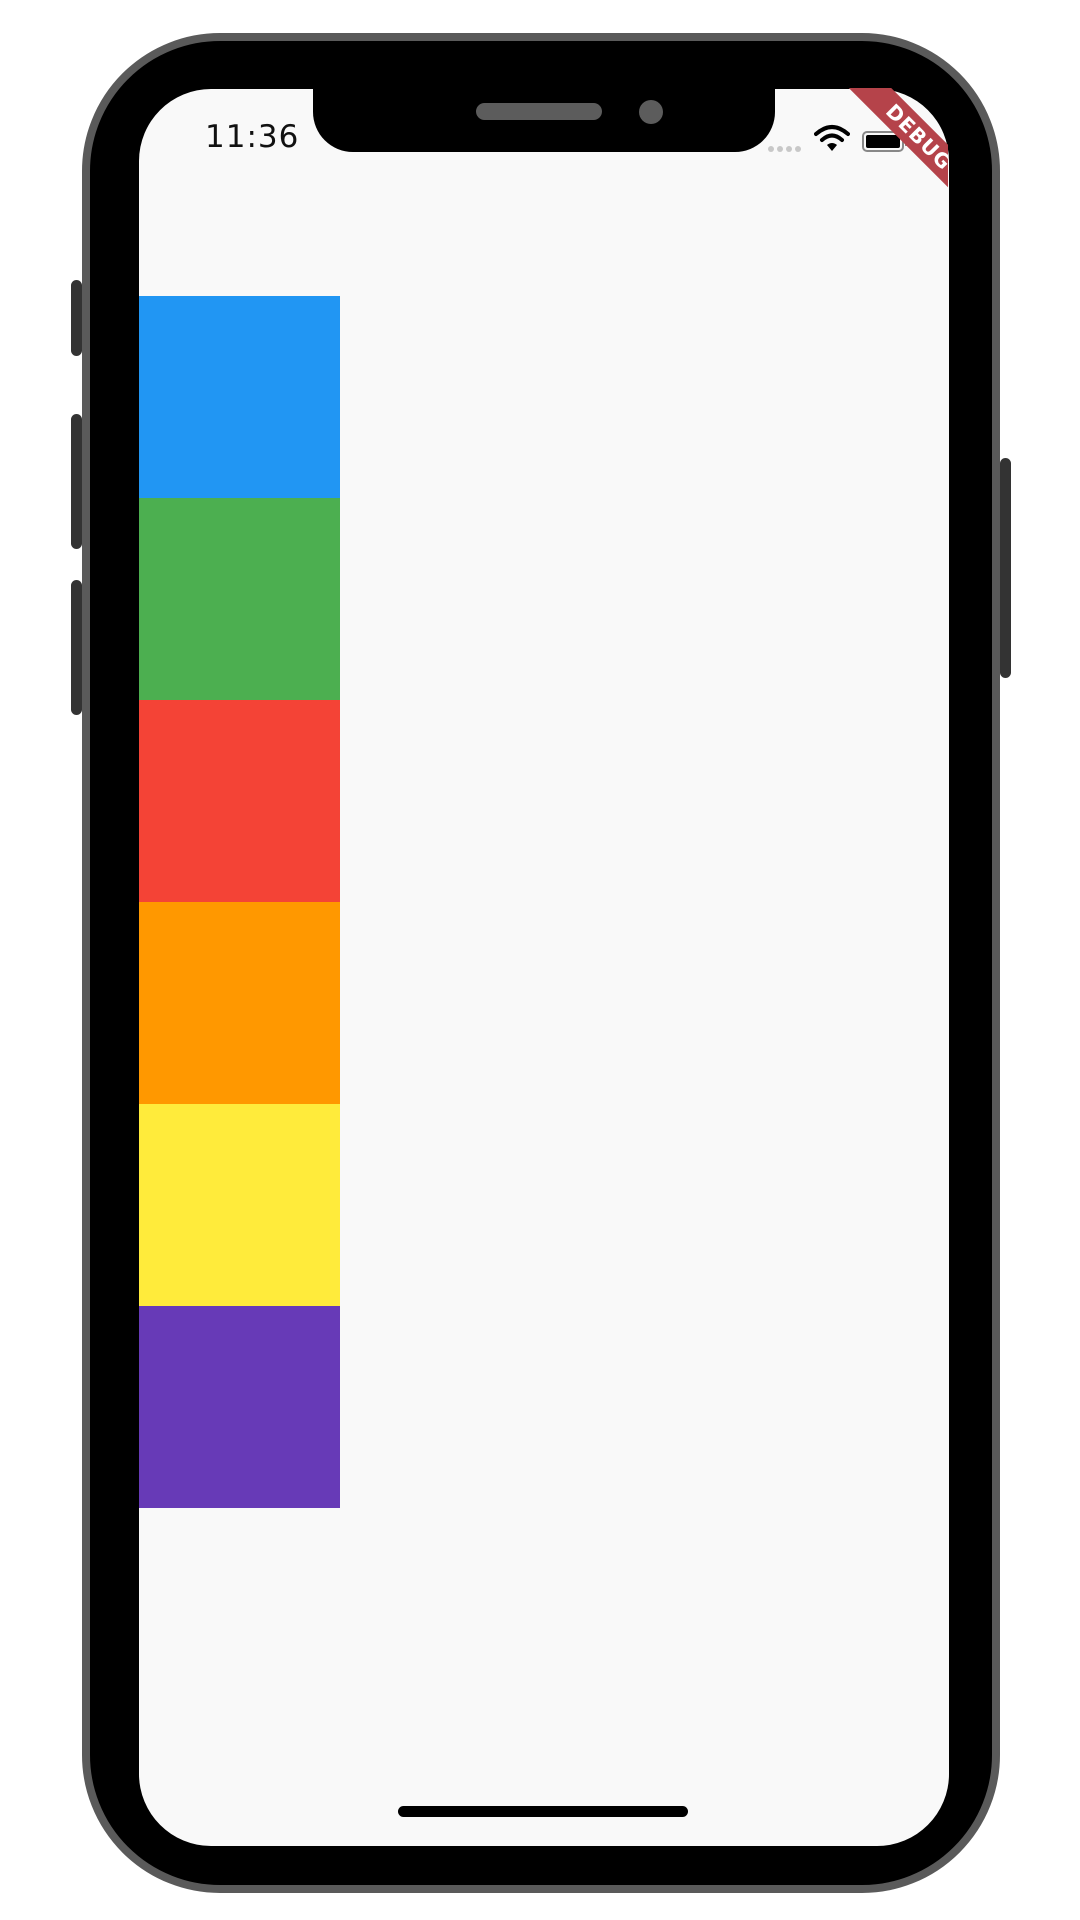 This screenshot has width=1080, height=1920. I want to click on color-box-red, so click(239, 801).